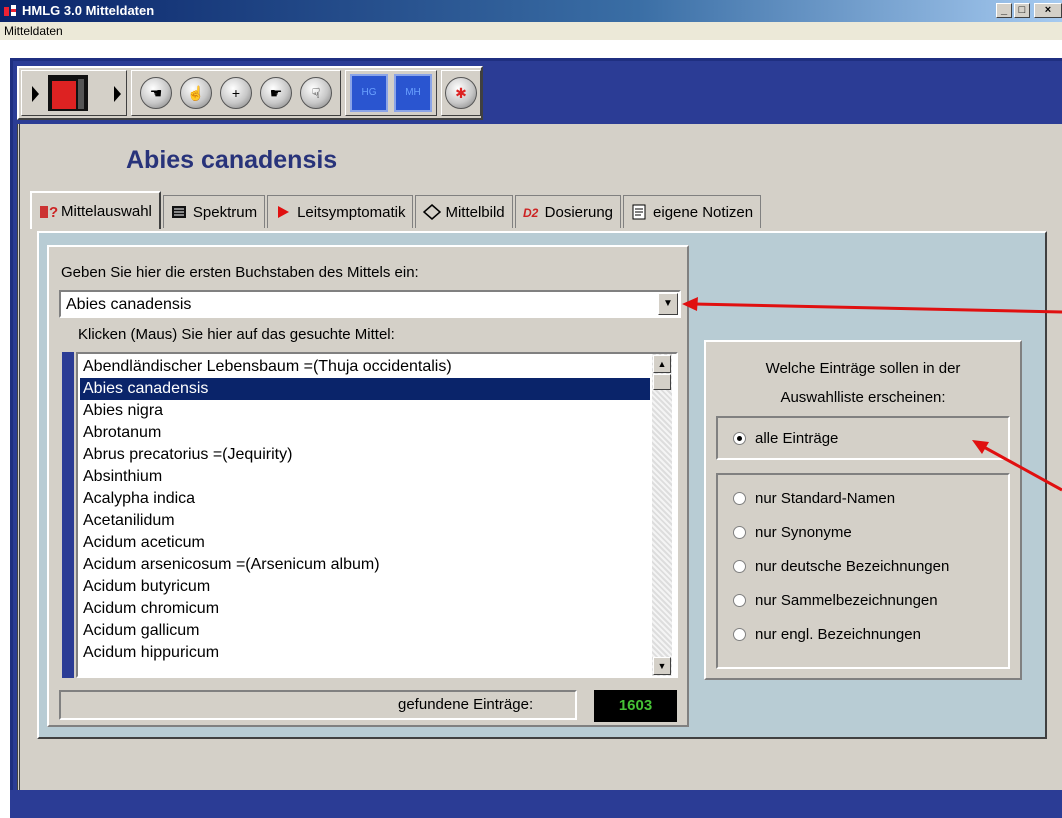  I want to click on annotation-arrow-combobox, so click(872, 305).